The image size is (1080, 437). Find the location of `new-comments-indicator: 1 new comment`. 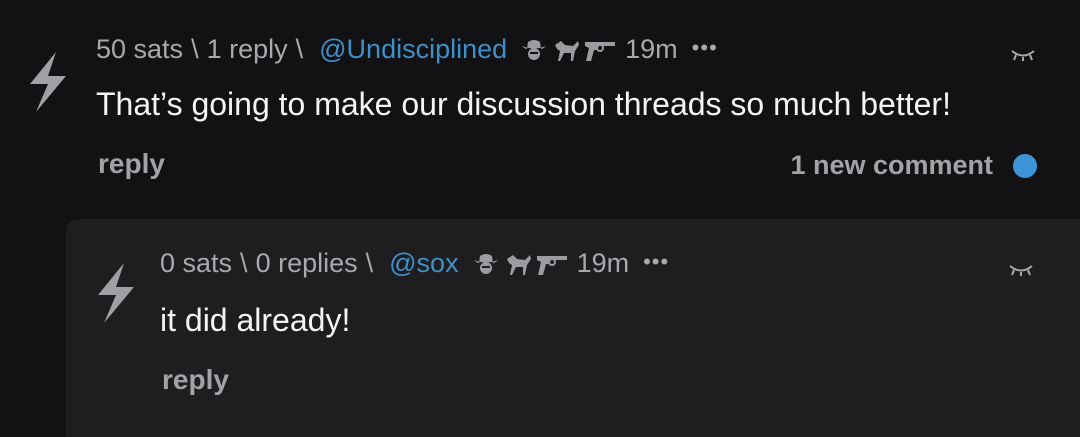

new-comments-indicator: 1 new comment is located at coordinates (913, 165).